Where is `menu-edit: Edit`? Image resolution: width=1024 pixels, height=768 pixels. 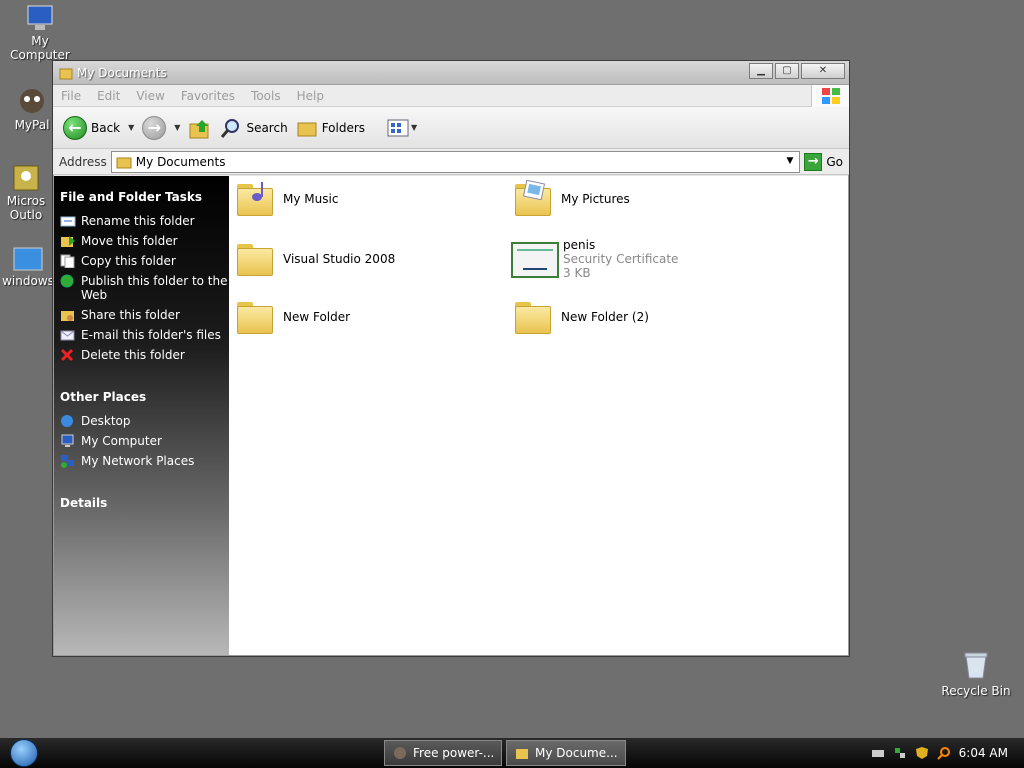 menu-edit: Edit is located at coordinates (108, 96).